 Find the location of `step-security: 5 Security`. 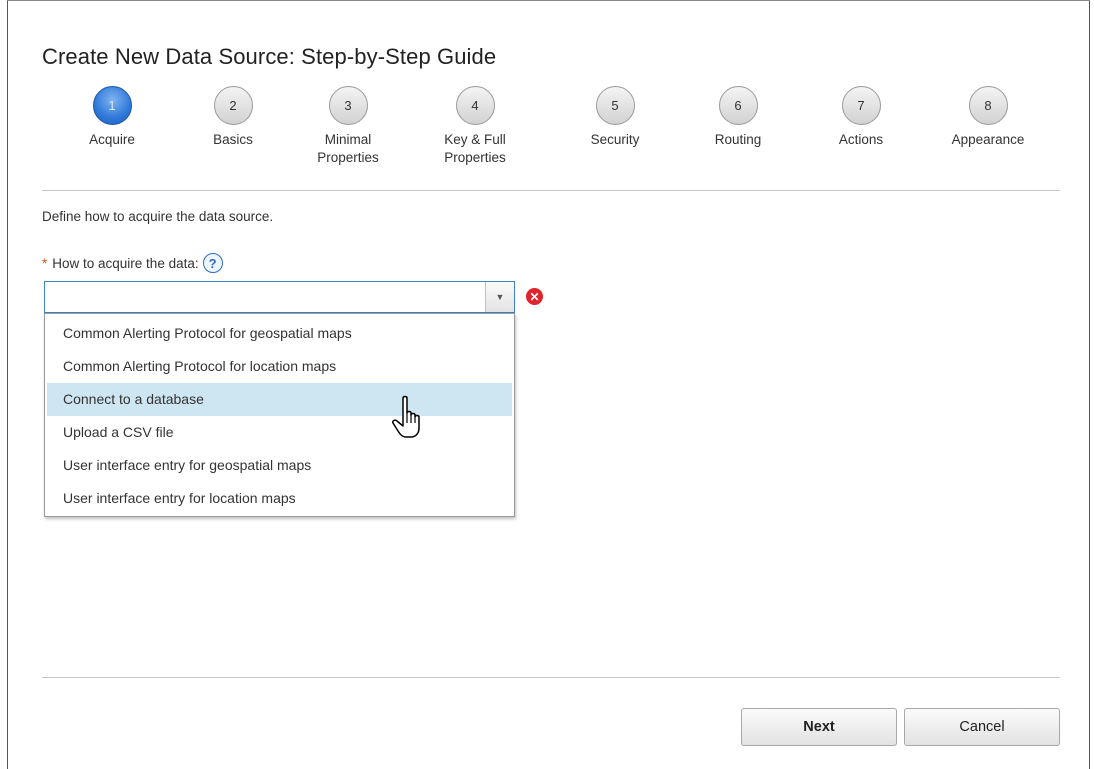

step-security: 5 Security is located at coordinates (615, 117).